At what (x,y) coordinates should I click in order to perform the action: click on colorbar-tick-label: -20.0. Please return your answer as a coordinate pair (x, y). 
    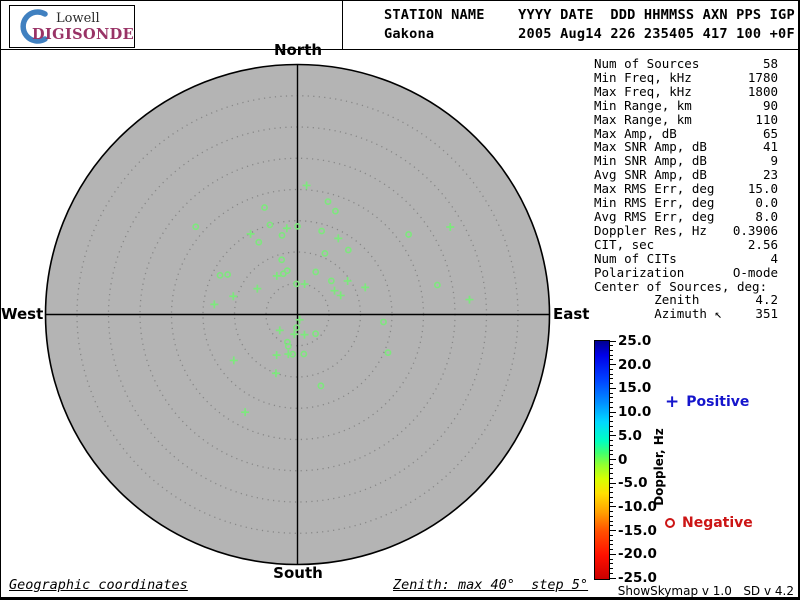
    Looking at the image, I should click on (637, 554).